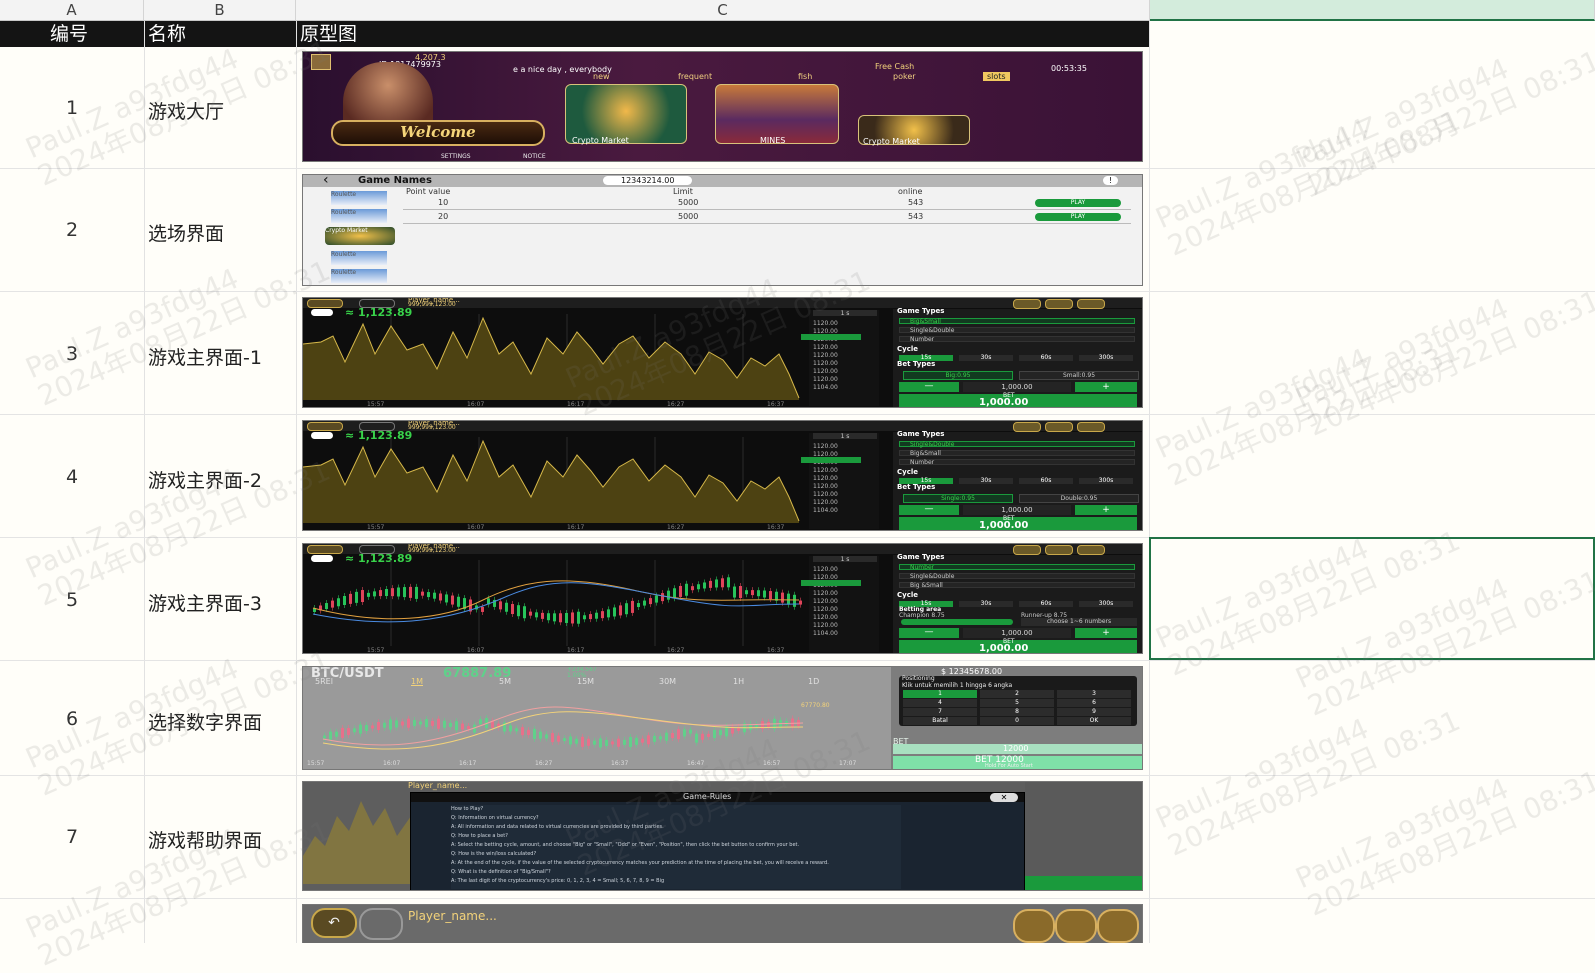 Image resolution: width=1595 pixels, height=973 pixels. Describe the element at coordinates (904, 76) in the screenshot. I see `tab-poker: poker` at that location.